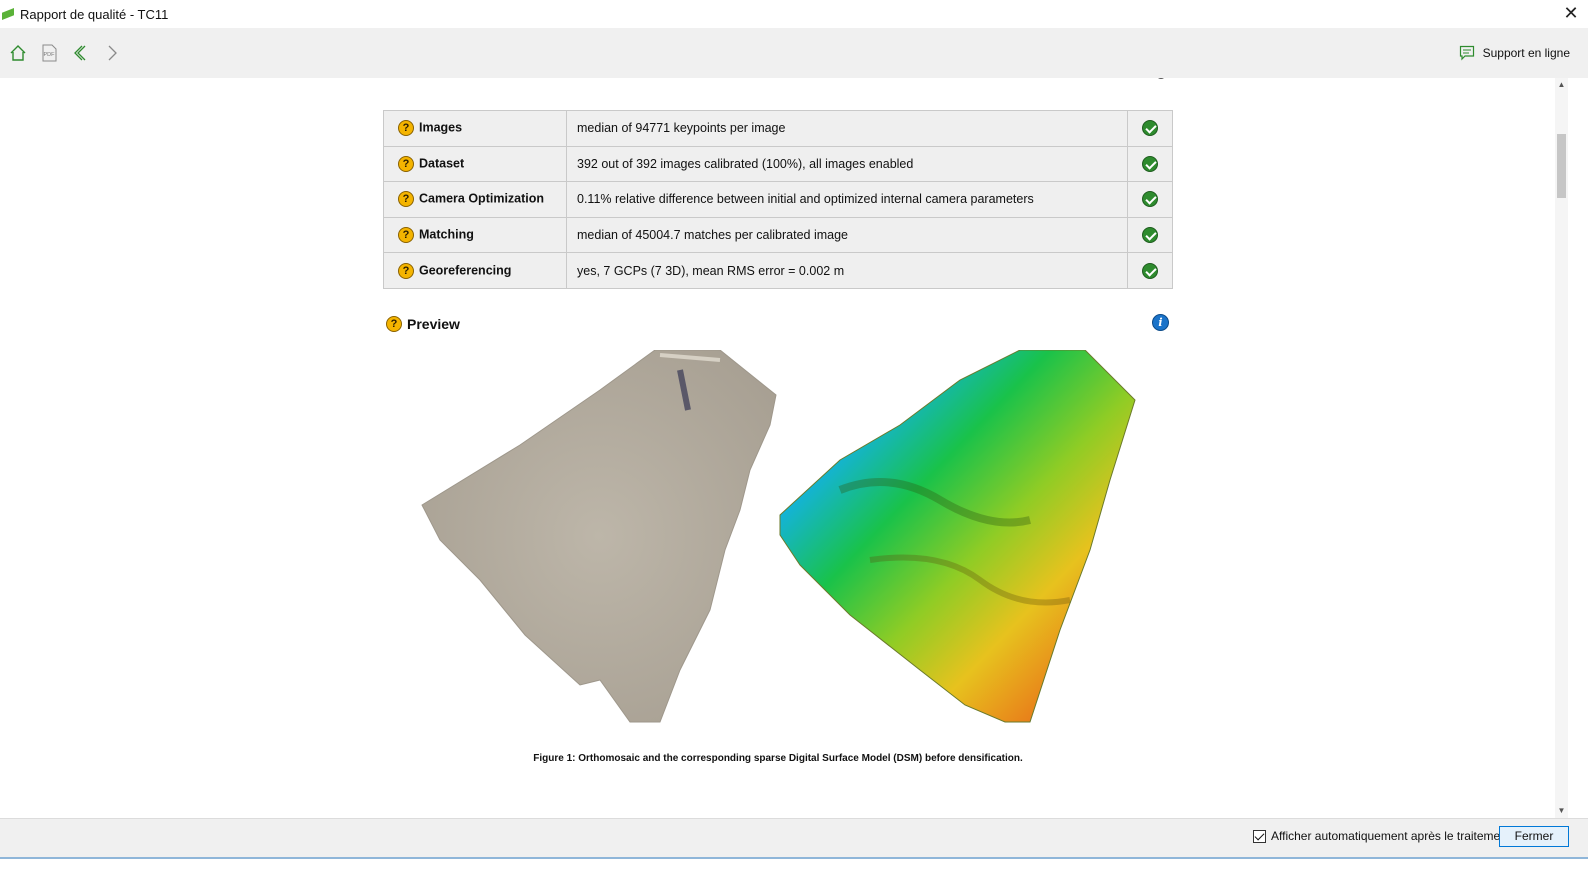  I want to click on next-button, so click(111, 53).